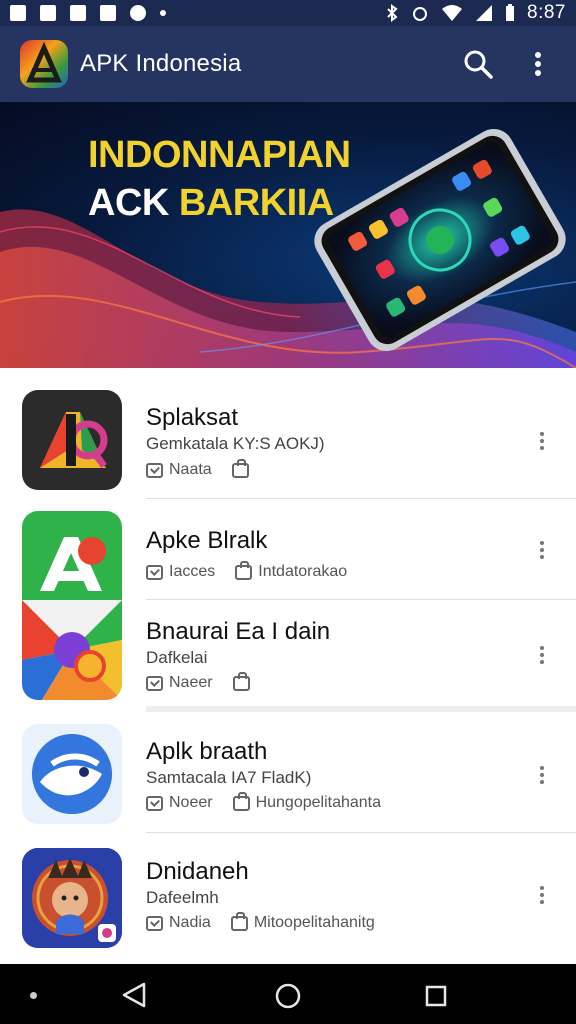 The width and height of the screenshot is (576, 1024). I want to click on image-notification-icon, so click(108, 13).